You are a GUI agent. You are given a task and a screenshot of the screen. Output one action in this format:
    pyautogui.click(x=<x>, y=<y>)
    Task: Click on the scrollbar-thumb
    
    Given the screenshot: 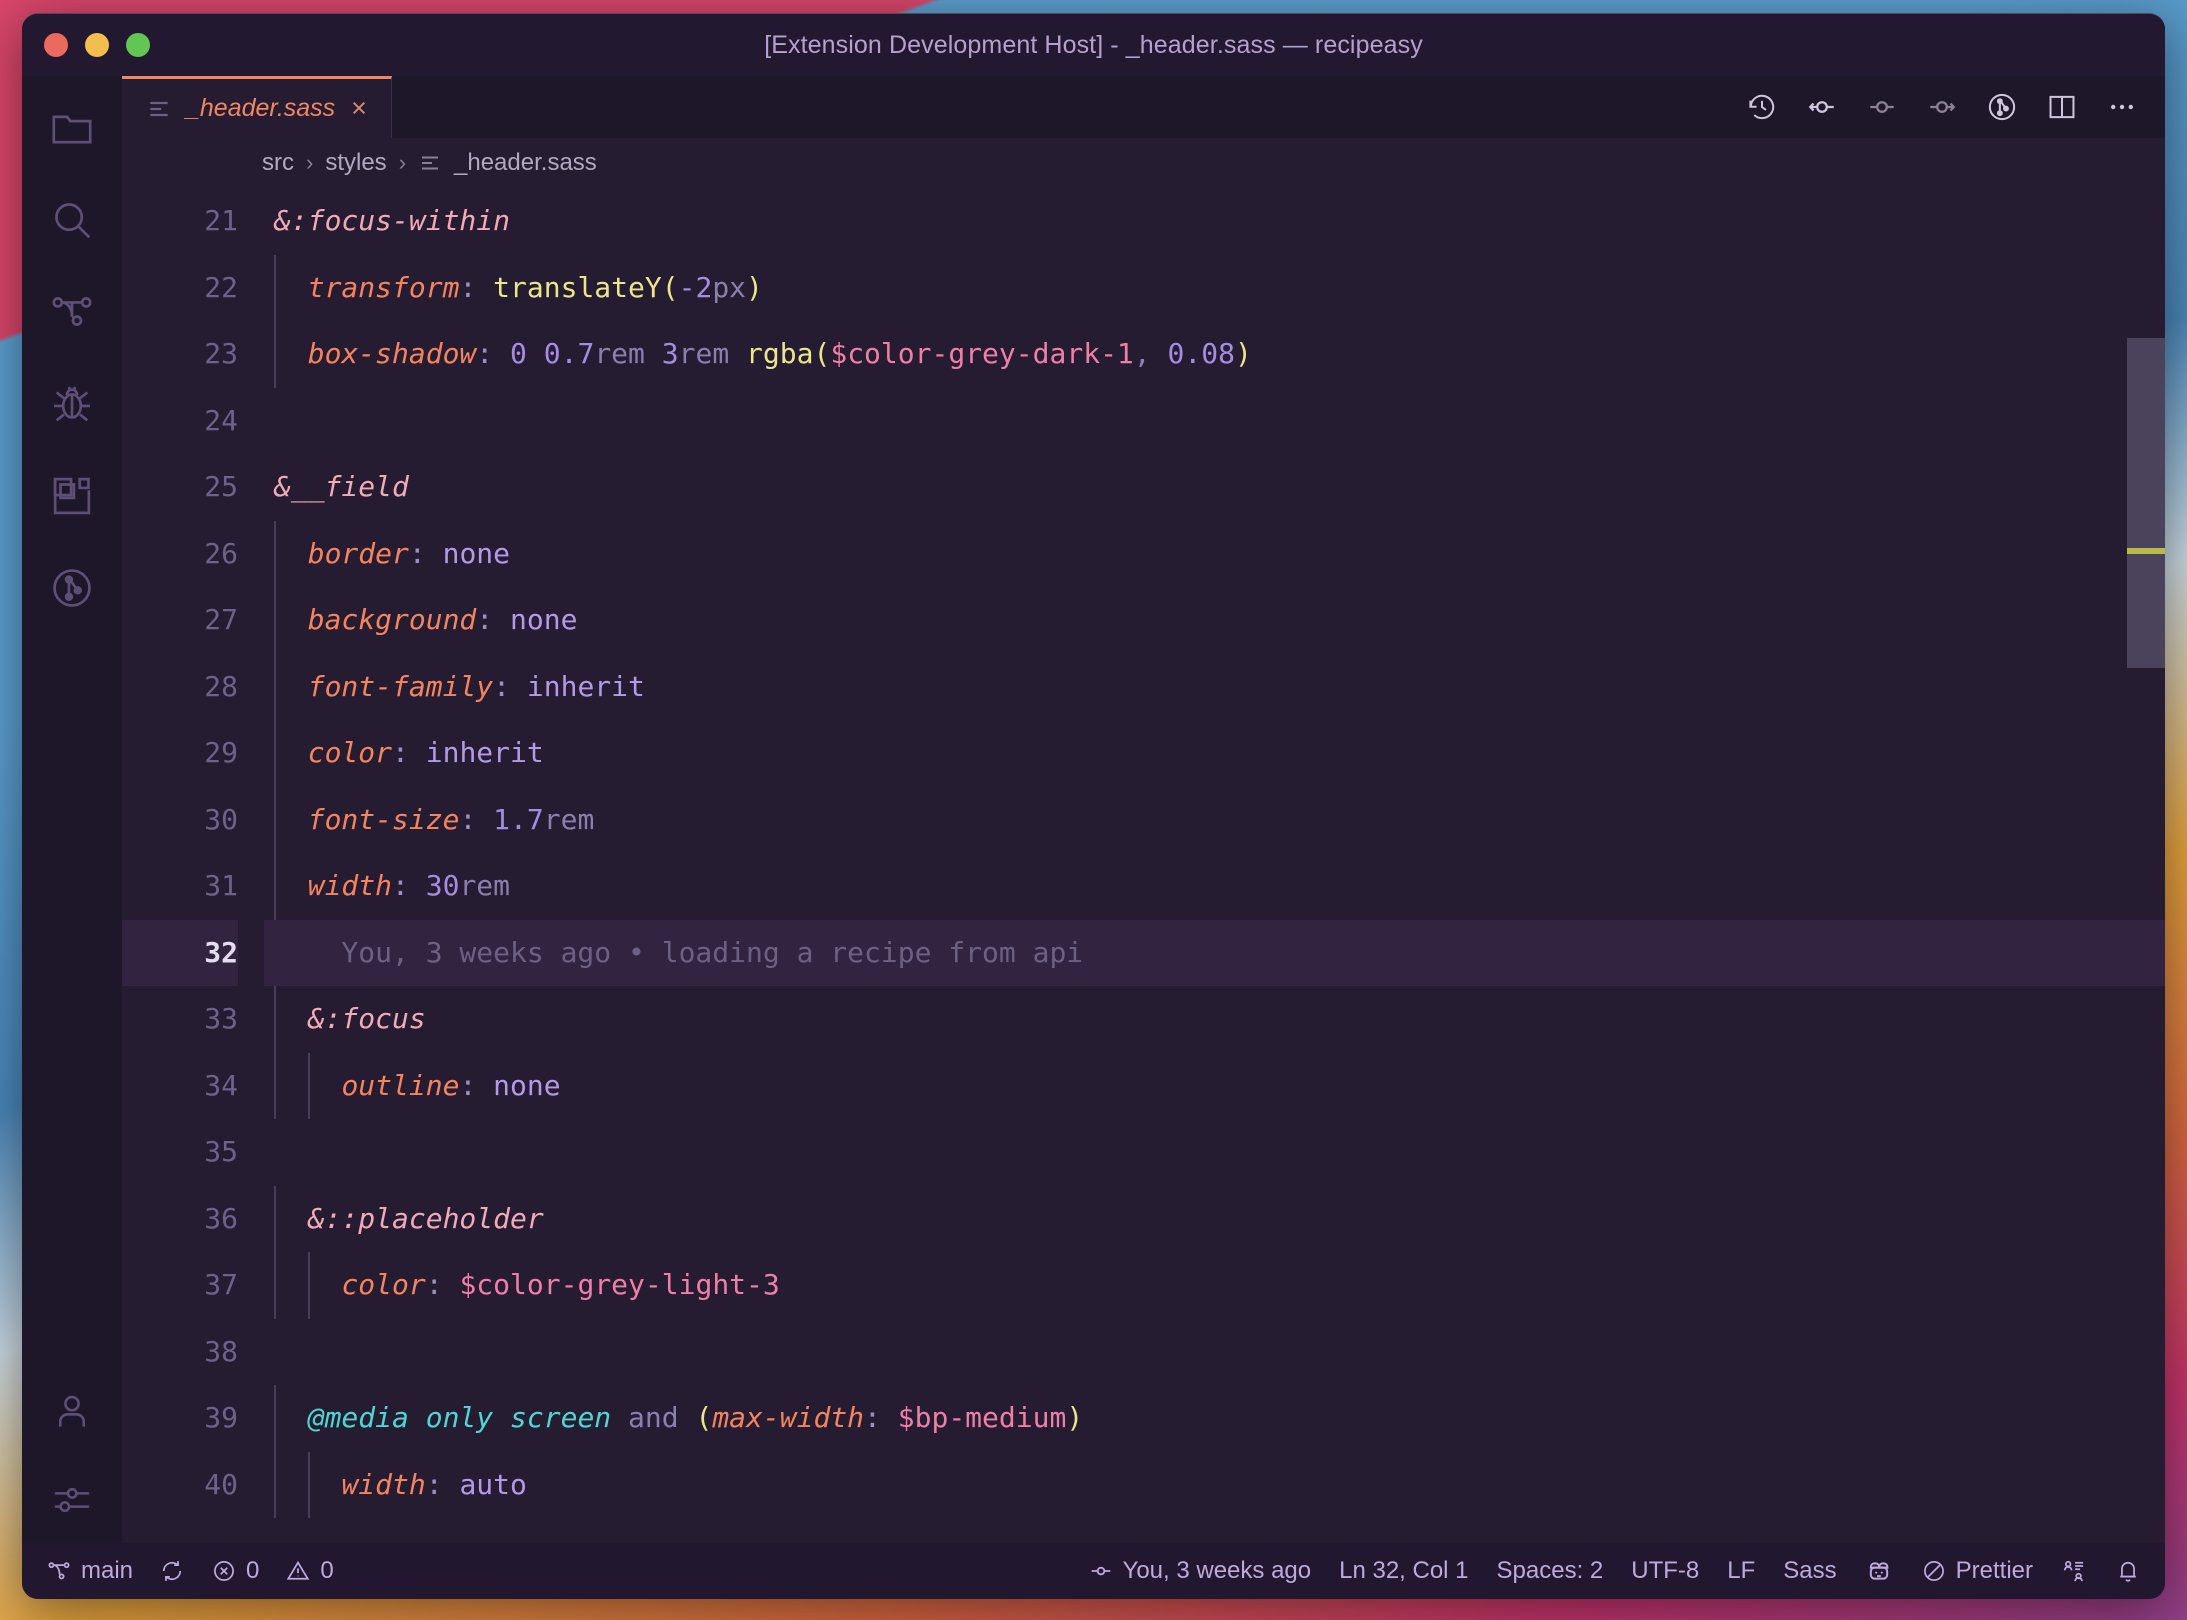 What is the action you would take?
    pyautogui.click(x=2146, y=503)
    